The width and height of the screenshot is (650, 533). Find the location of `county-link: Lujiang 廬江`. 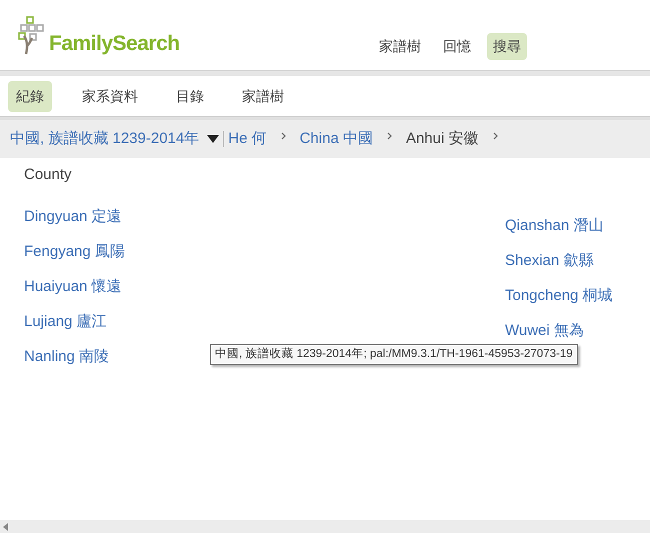

county-link: Lujiang 廬江 is located at coordinates (264, 322).